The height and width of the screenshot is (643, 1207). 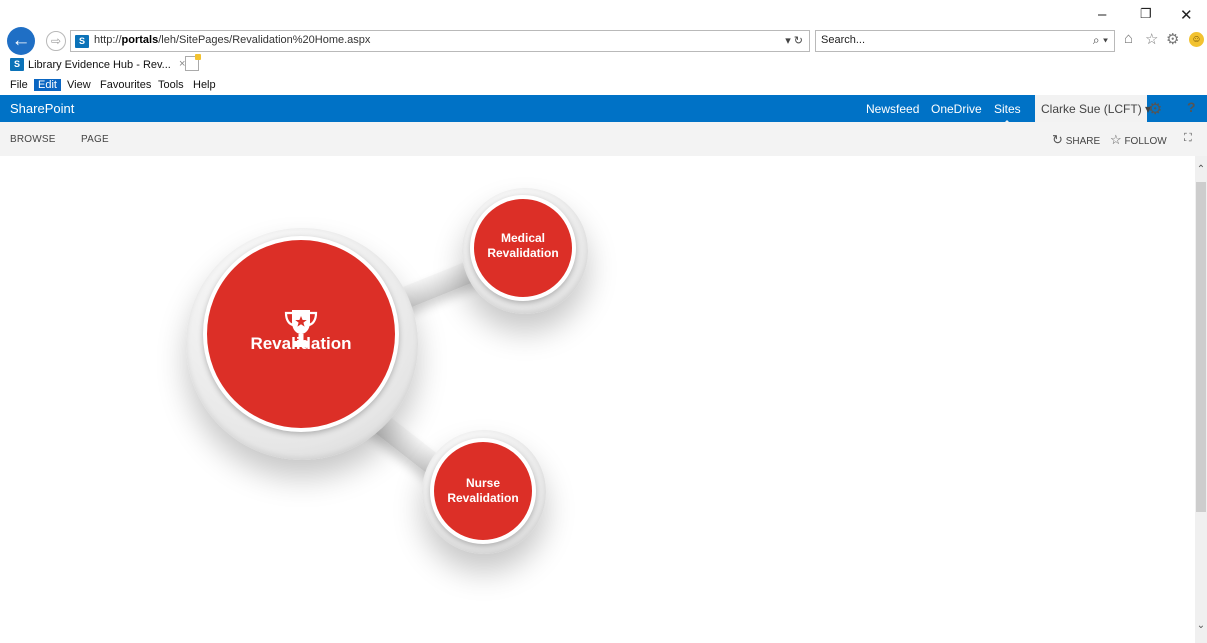 I want to click on onedrive-link: OneDrive, so click(x=956, y=109).